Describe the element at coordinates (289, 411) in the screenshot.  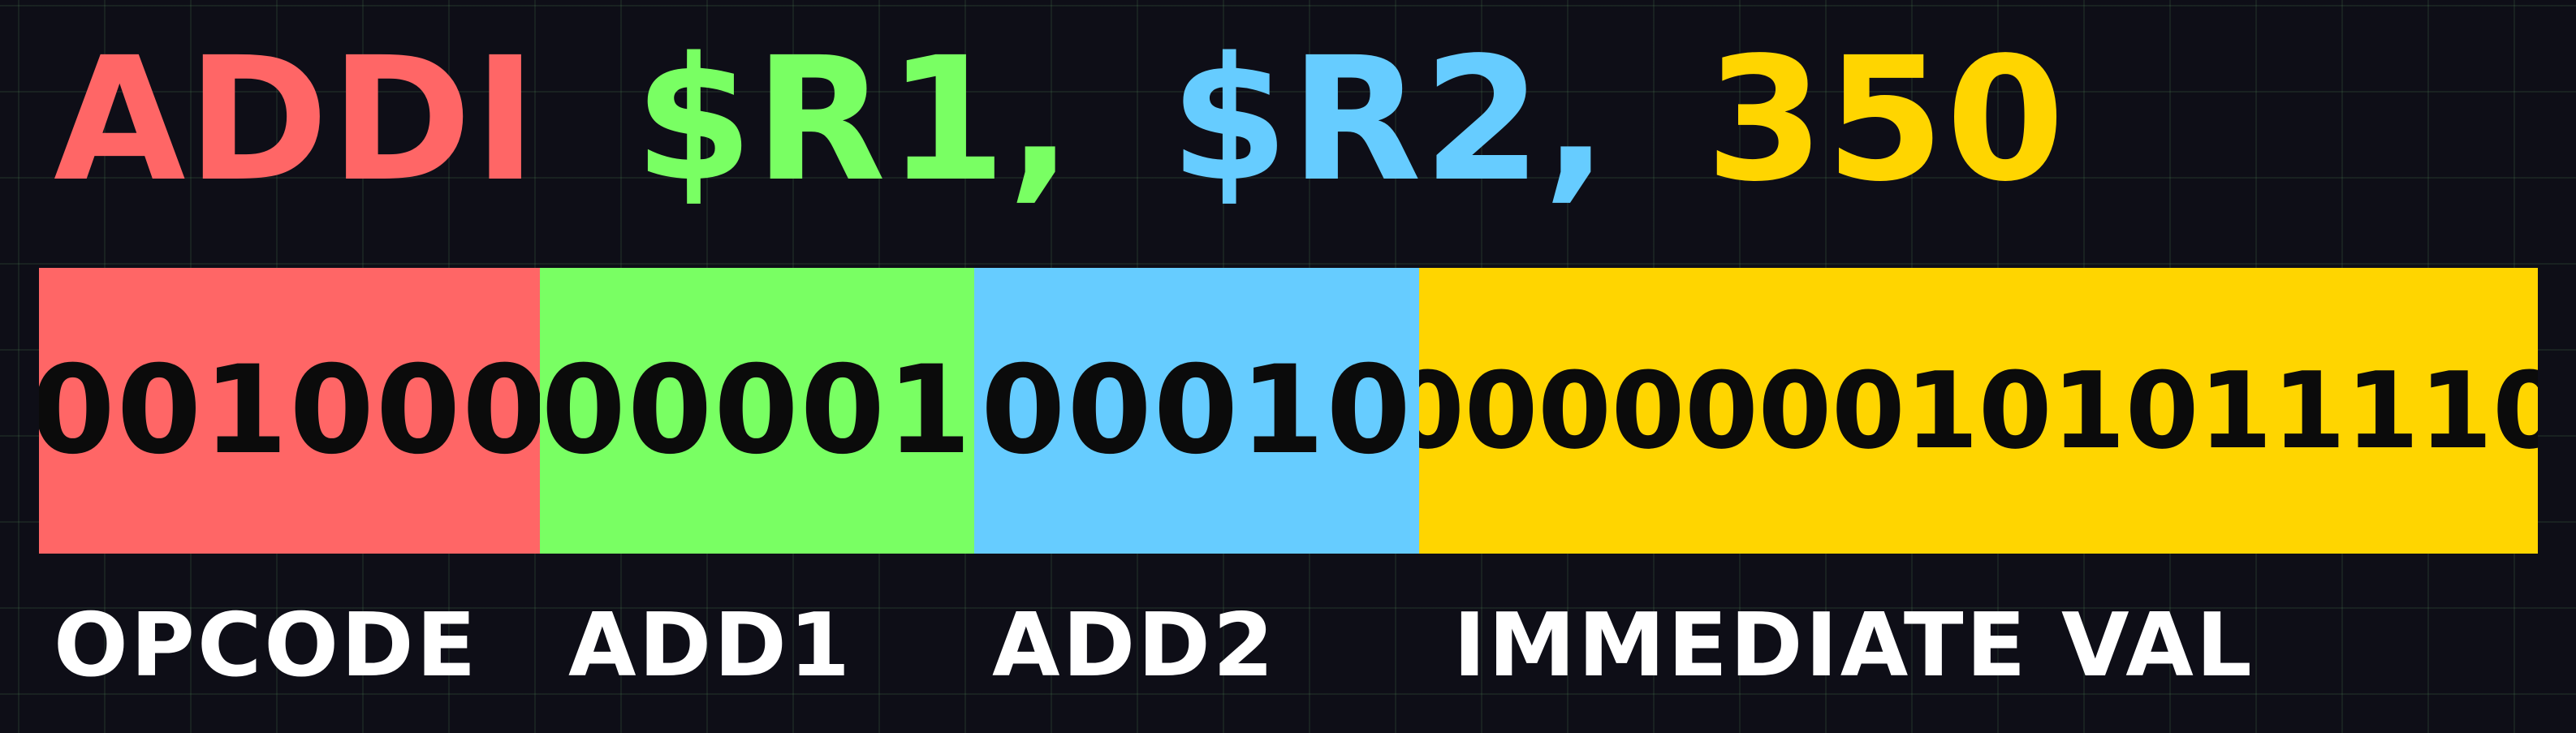
I see `opcode-field: 001000` at that location.